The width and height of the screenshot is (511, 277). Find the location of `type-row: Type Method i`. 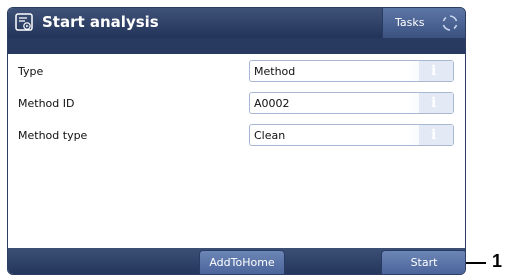

type-row: Type Method i is located at coordinates (236, 72).